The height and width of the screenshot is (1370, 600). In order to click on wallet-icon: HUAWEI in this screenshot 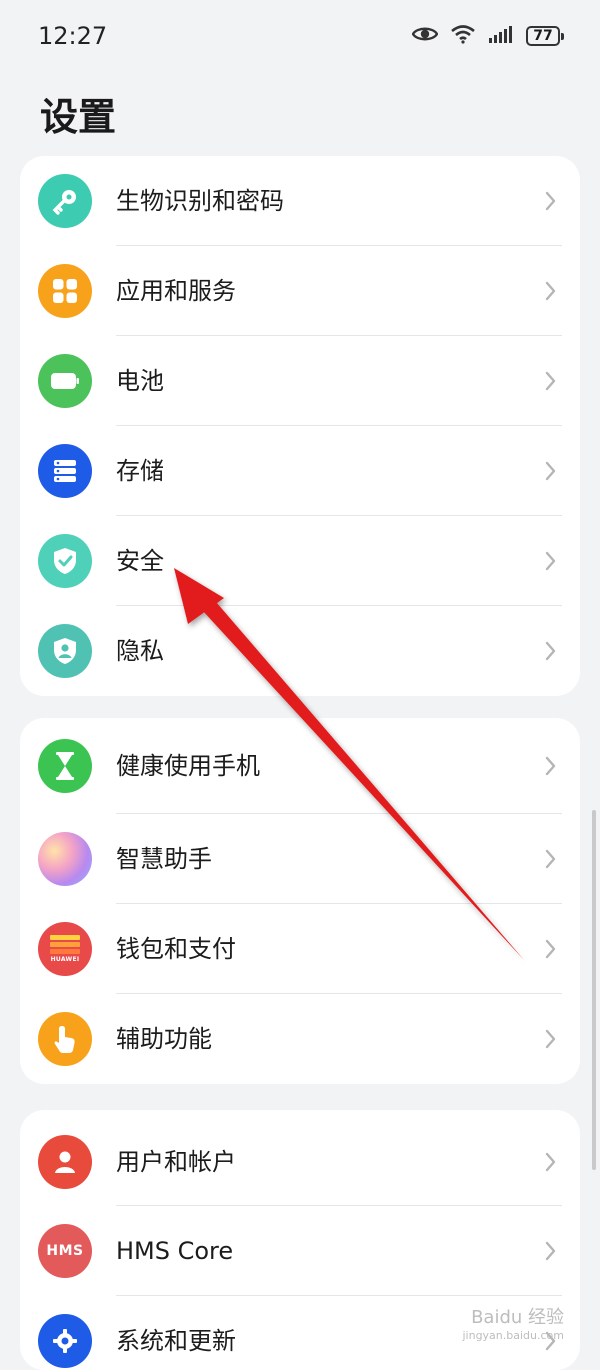, I will do `click(65, 949)`.